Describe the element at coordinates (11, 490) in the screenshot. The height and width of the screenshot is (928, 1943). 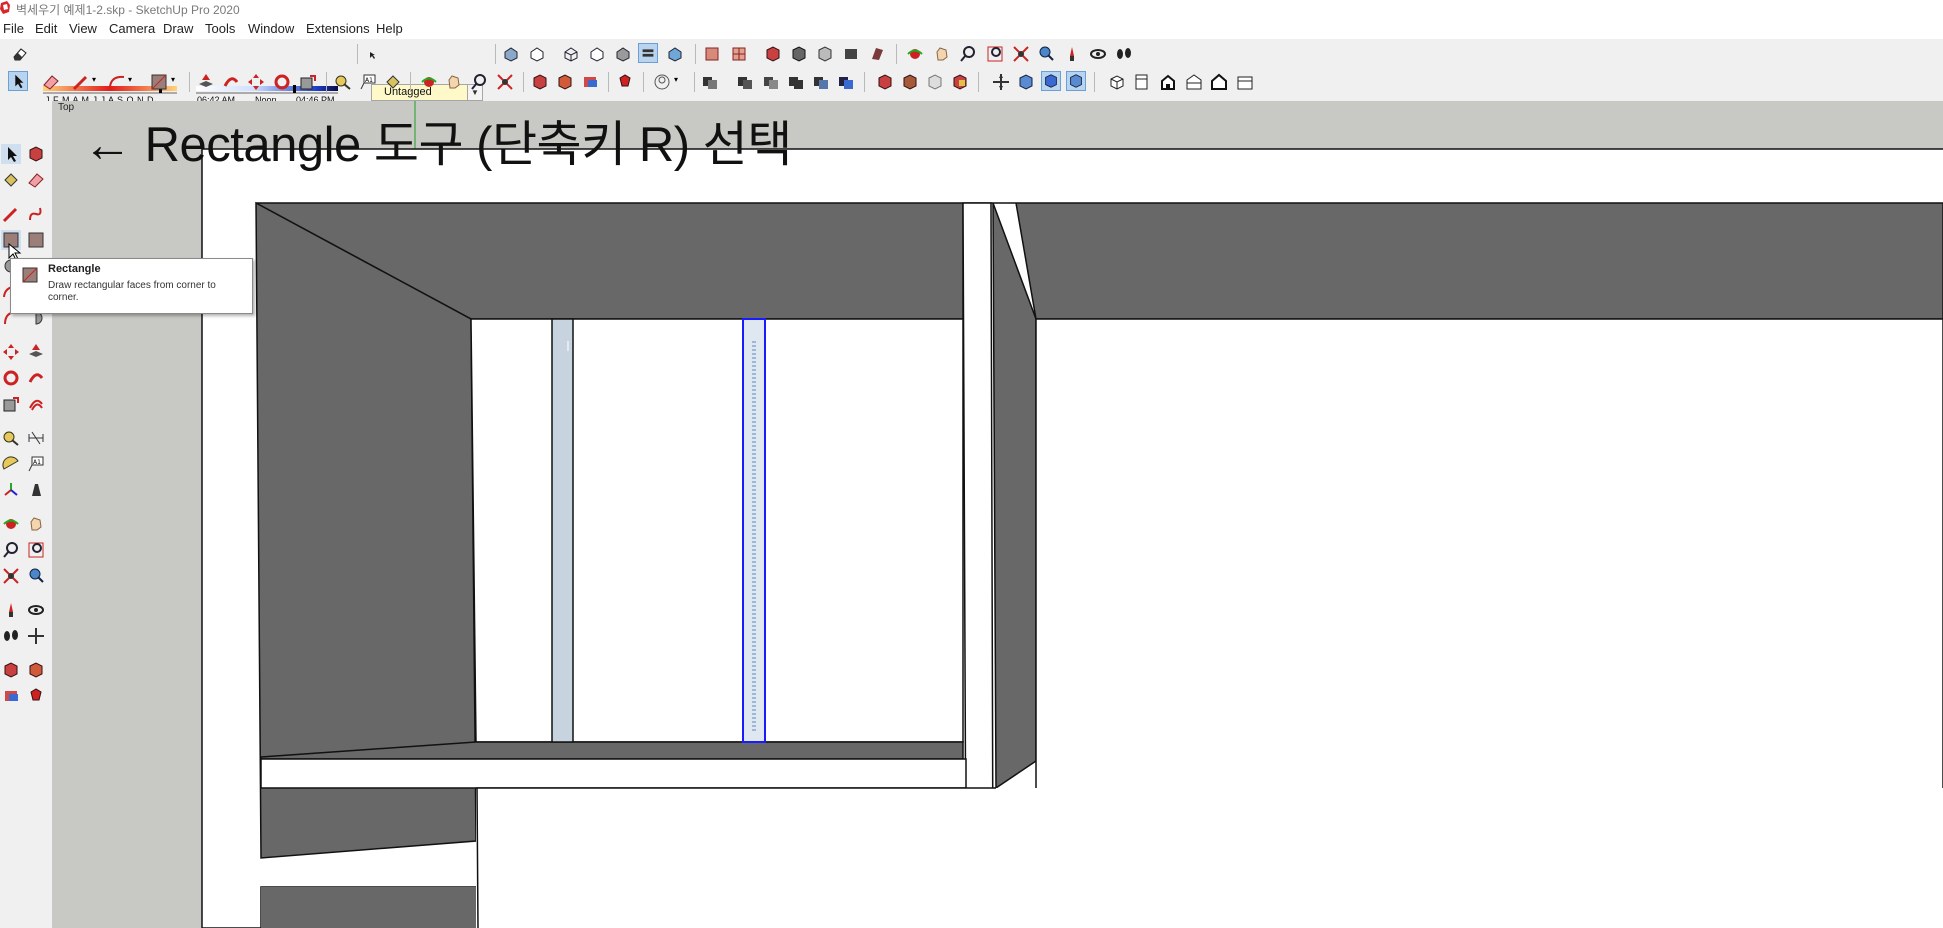
I see `axes-icon` at that location.